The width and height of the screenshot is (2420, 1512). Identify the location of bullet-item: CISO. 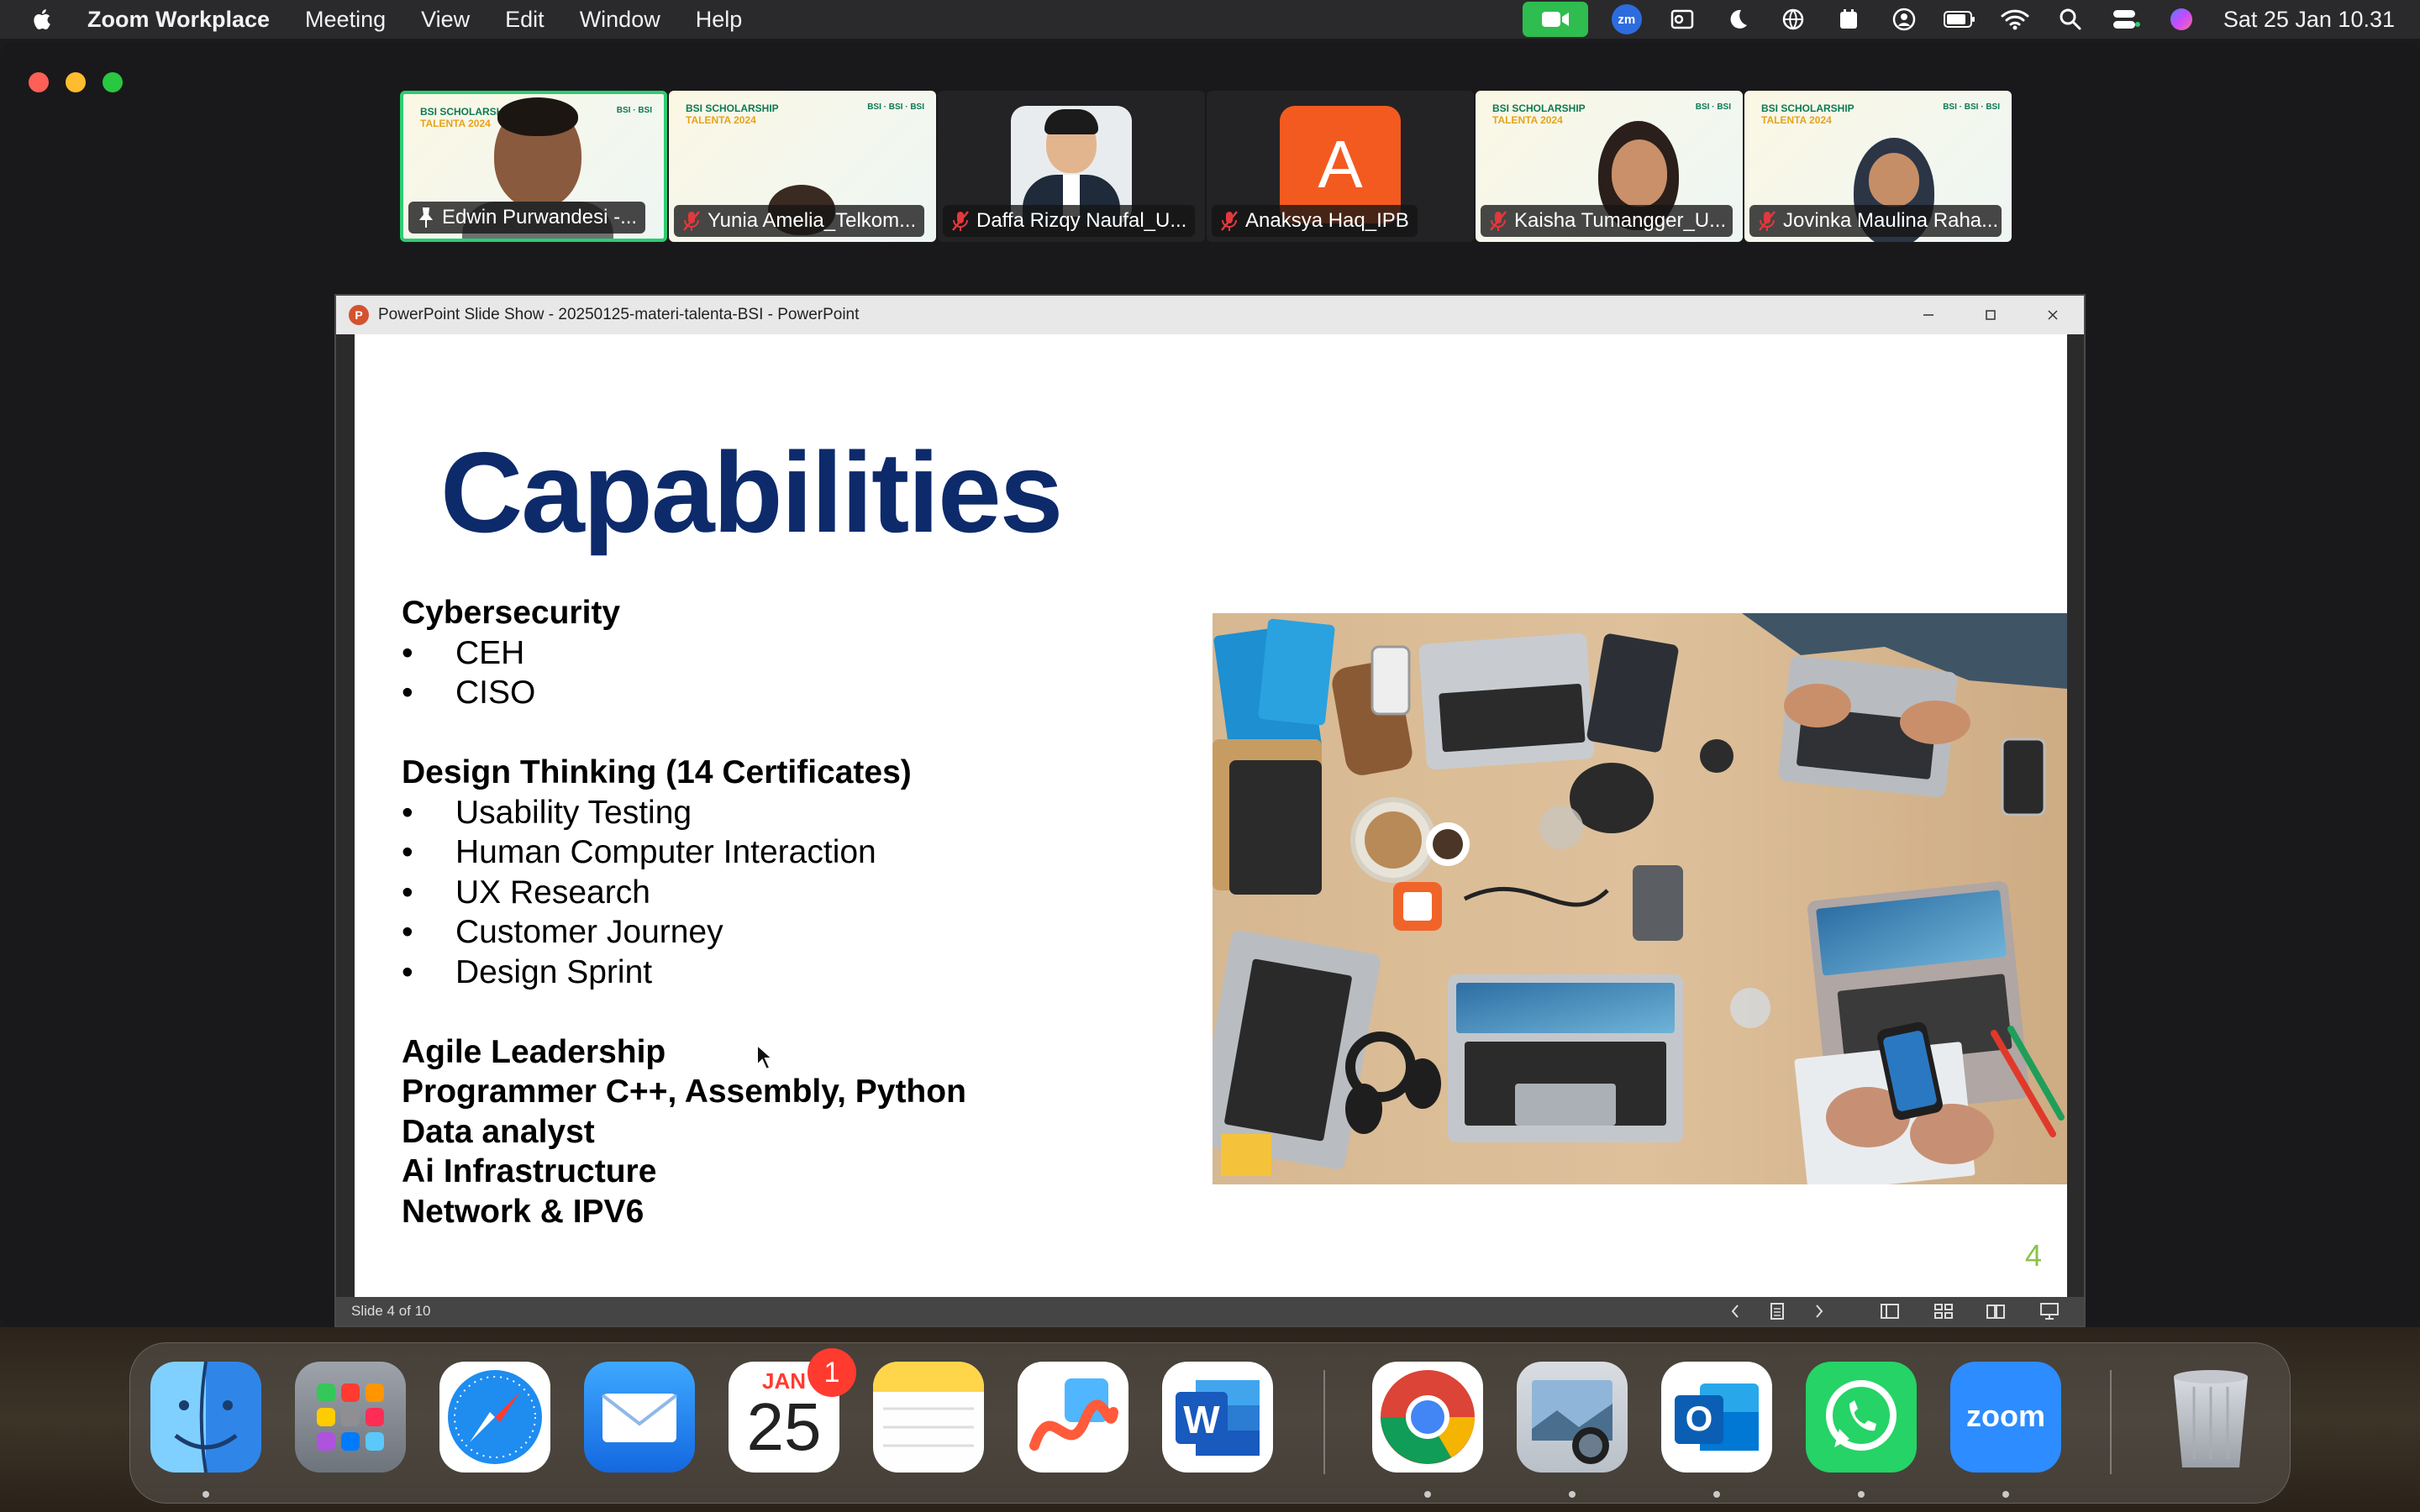
(729, 693).